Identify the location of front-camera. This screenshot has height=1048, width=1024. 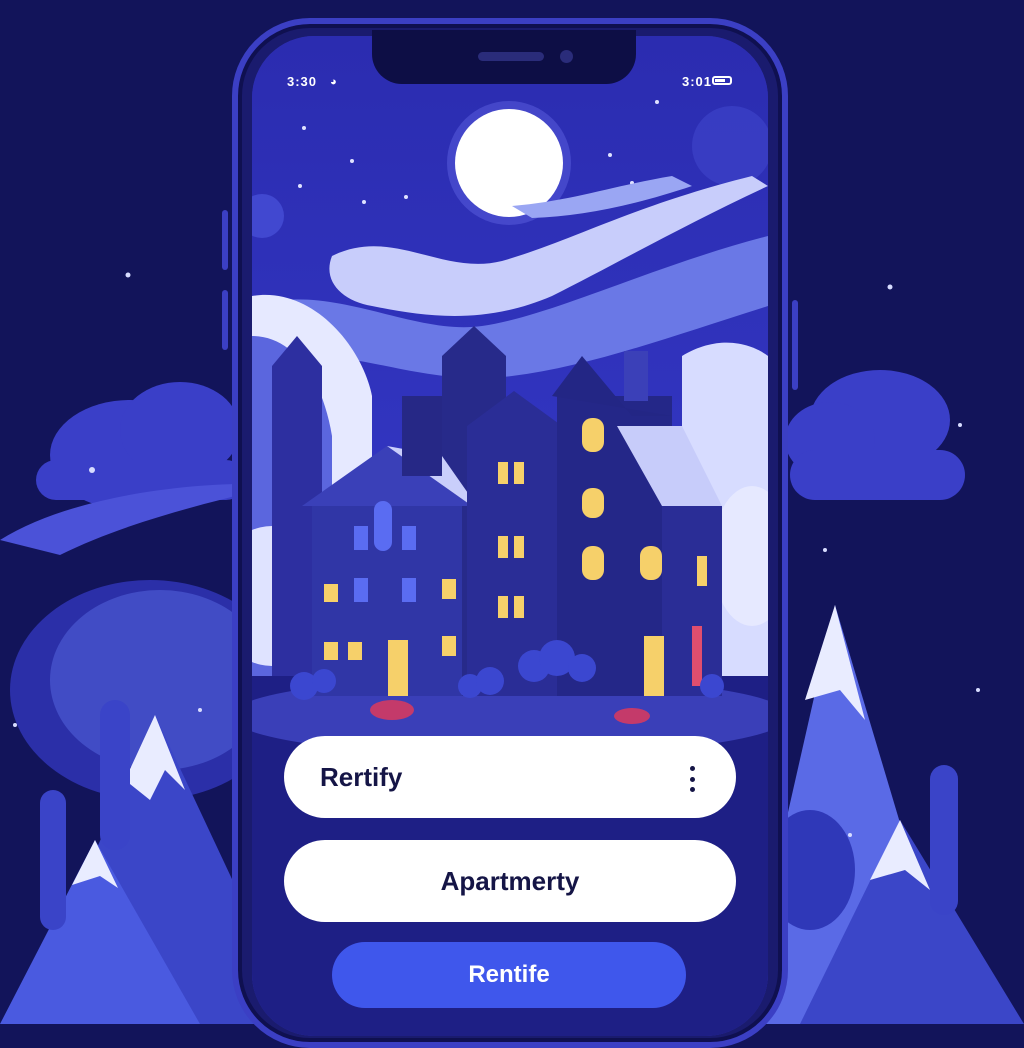
(566, 56).